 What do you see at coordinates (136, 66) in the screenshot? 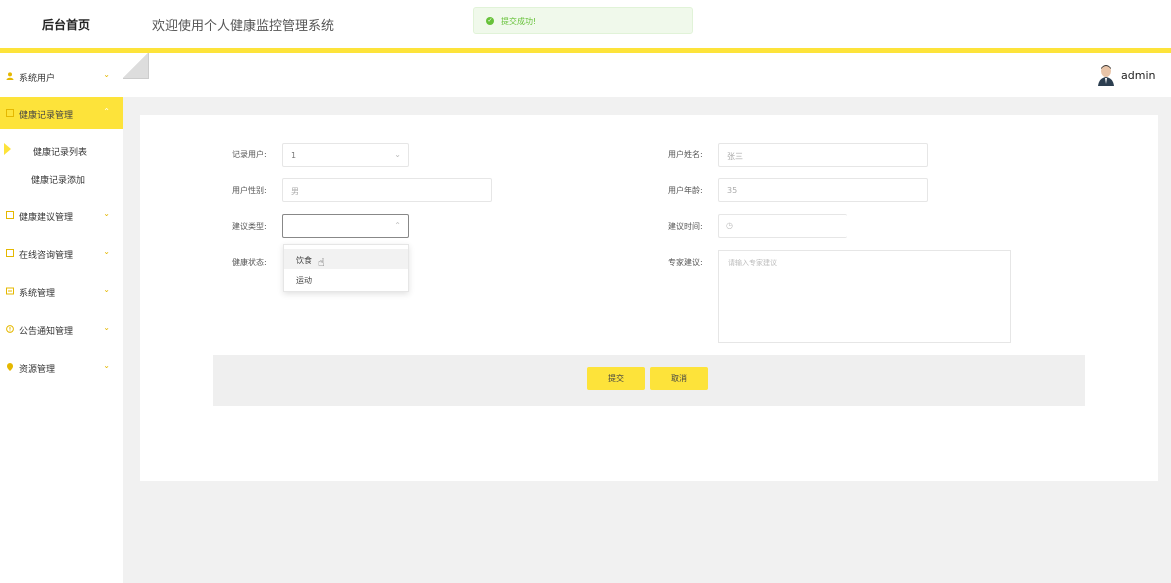
I see `collapse-sidebar-icon` at bounding box center [136, 66].